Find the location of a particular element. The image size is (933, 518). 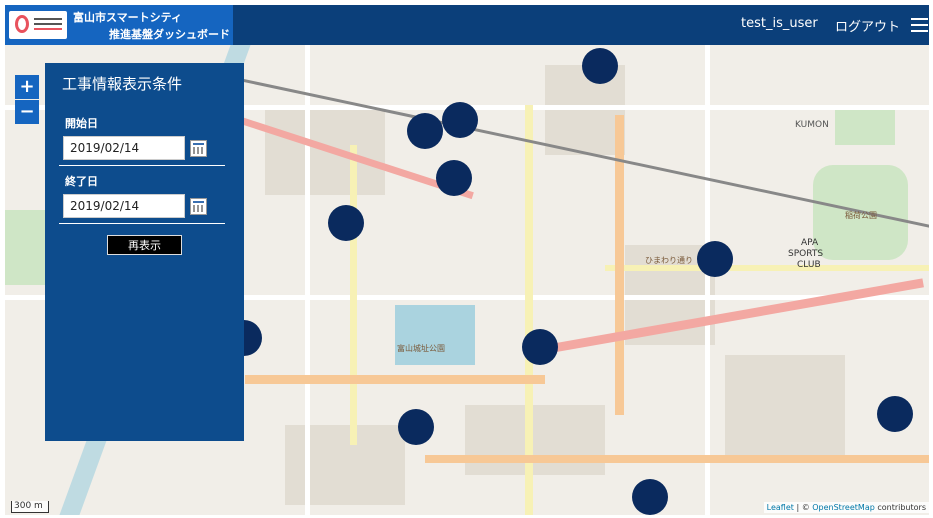

place-label: 富山城址公園 is located at coordinates (421, 348).